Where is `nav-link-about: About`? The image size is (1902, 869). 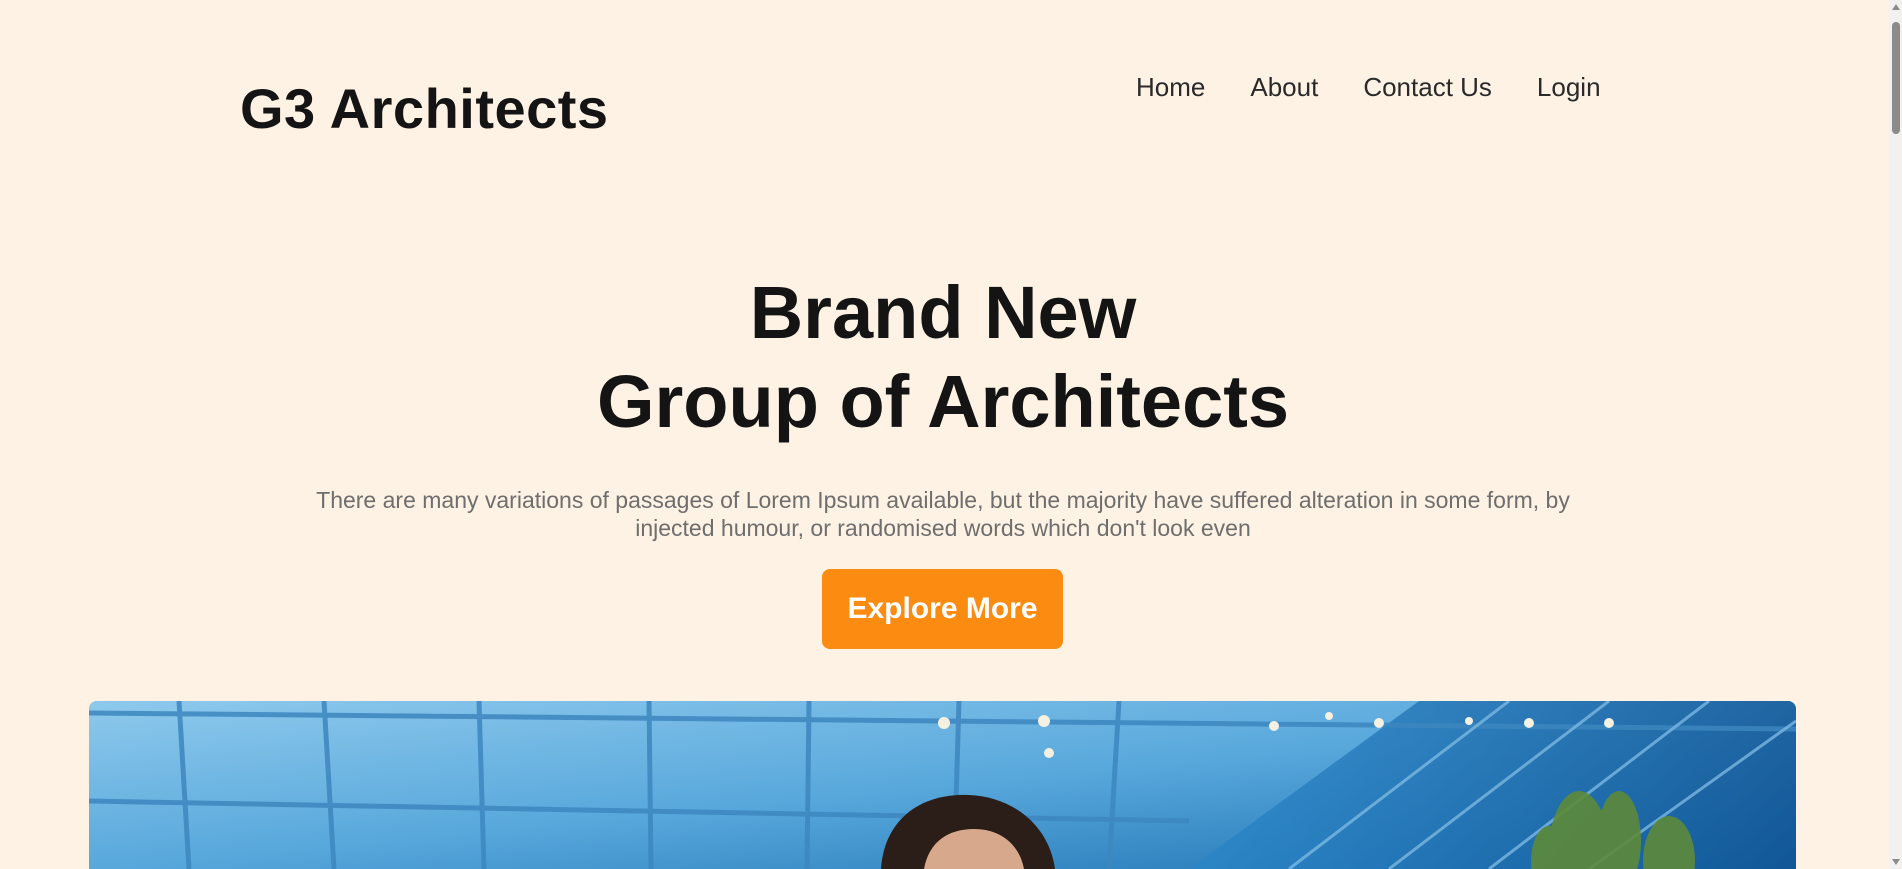
nav-link-about: About is located at coordinates (1284, 87).